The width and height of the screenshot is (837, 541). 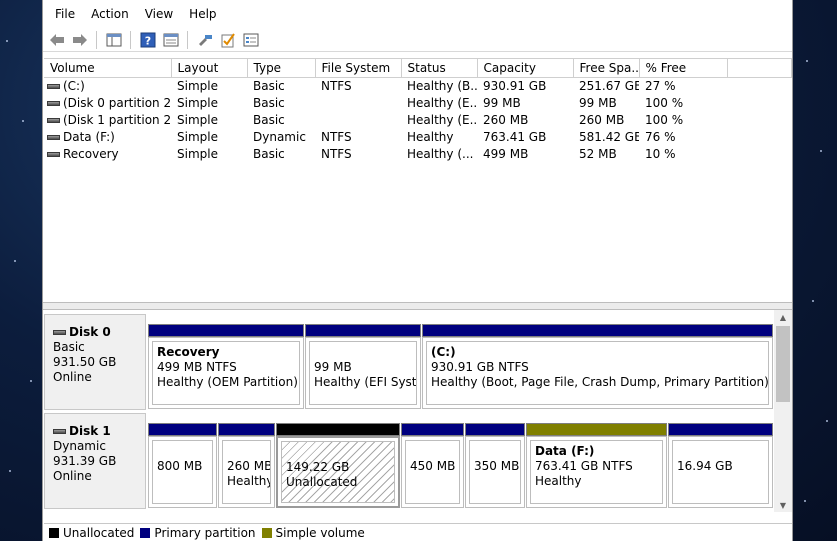 I want to click on legend-item: Unallocated, so click(x=91, y=533).